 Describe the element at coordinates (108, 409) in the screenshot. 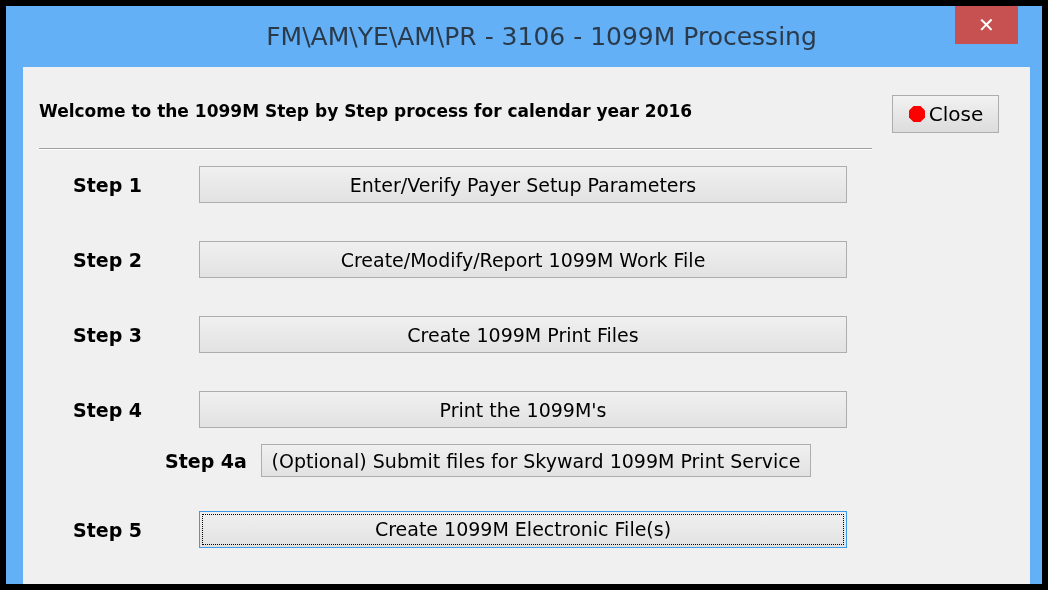

I see `step-label: Step 4` at that location.